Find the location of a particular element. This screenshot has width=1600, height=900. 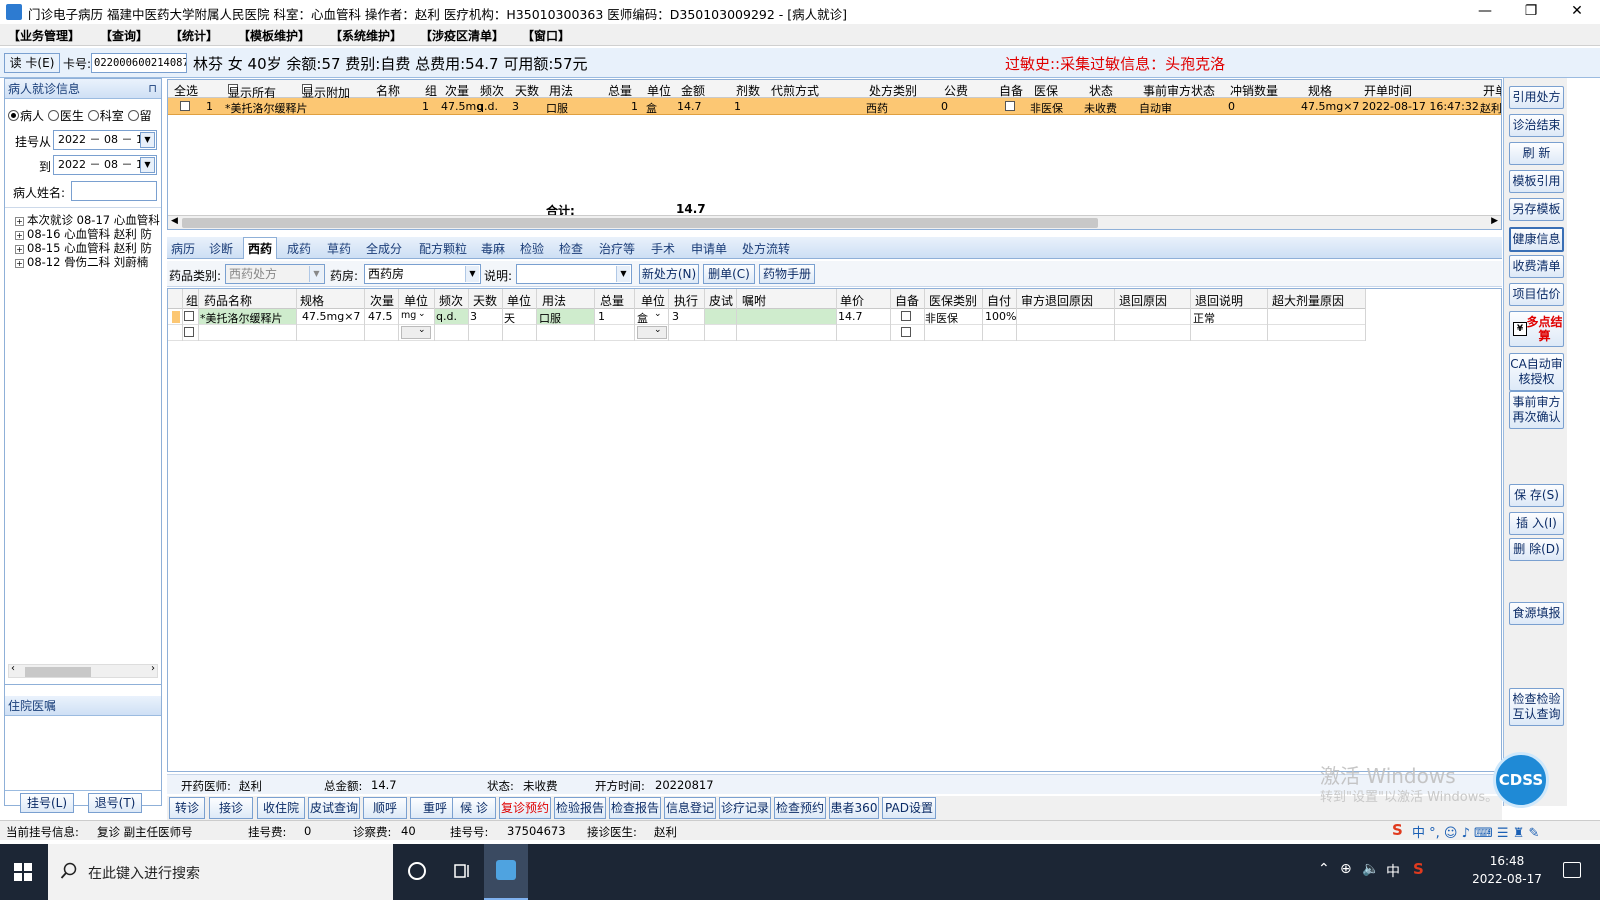

patient-360-button: 患者360 is located at coordinates (854, 808).